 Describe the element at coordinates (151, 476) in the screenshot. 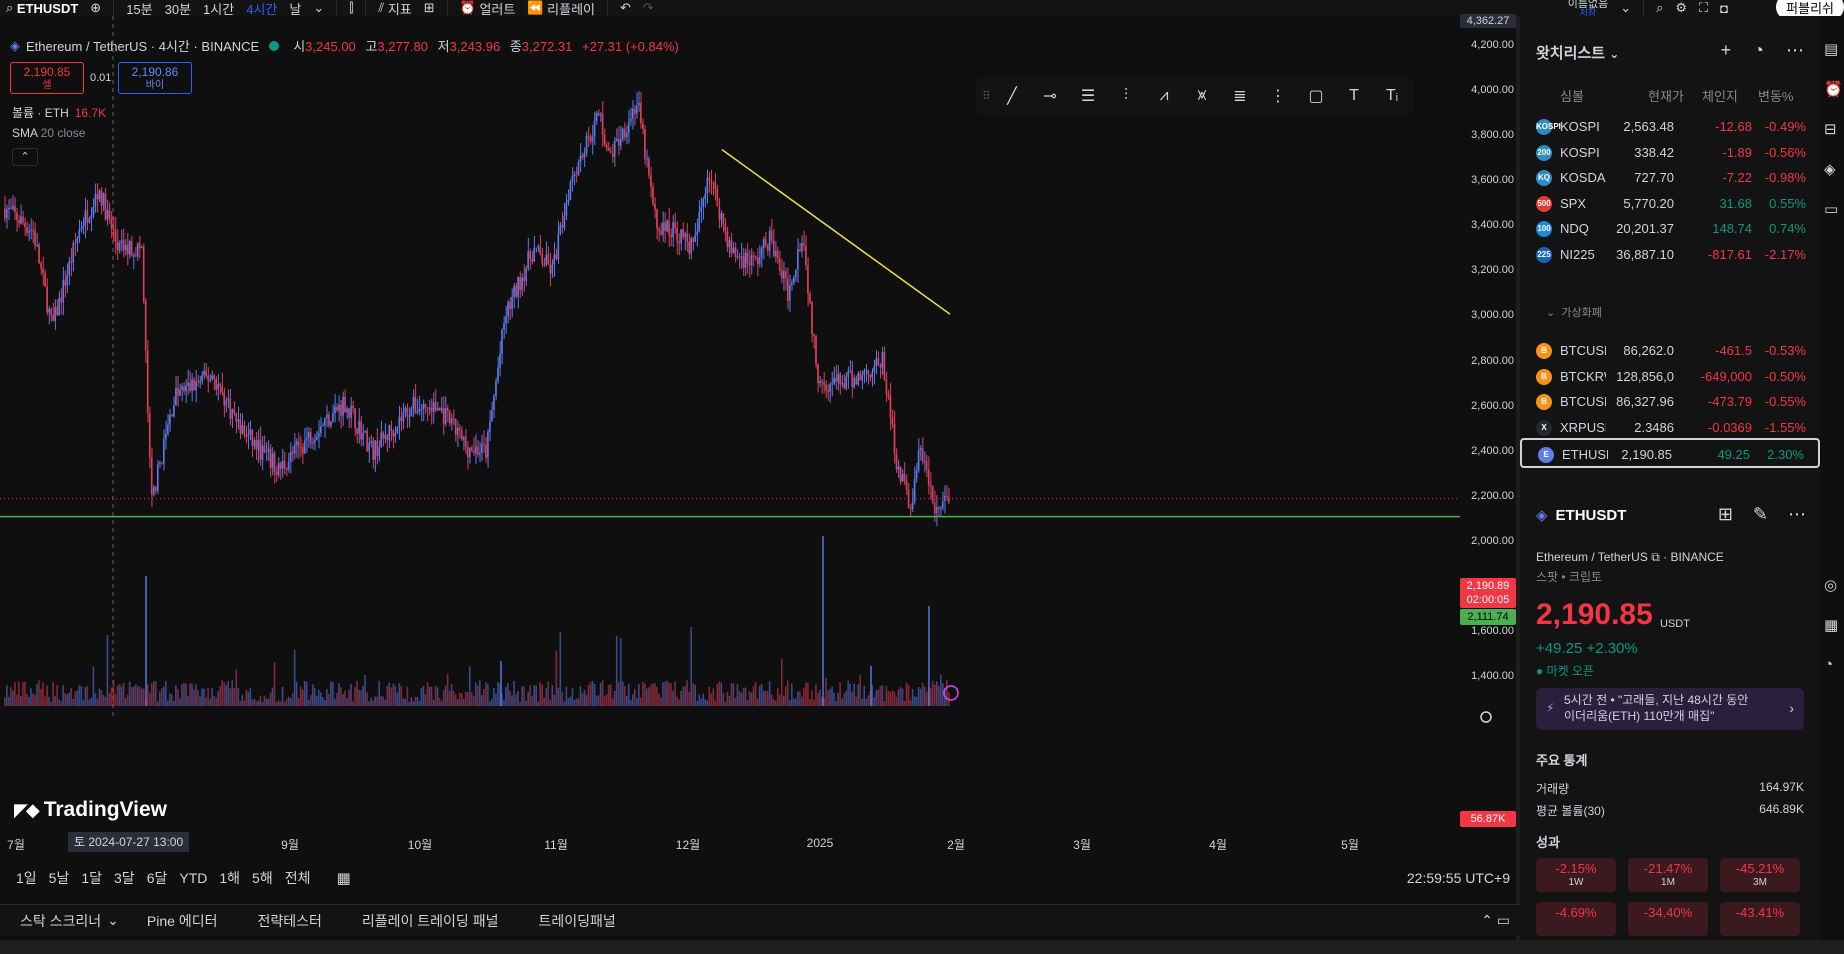

I see `candle-body` at that location.